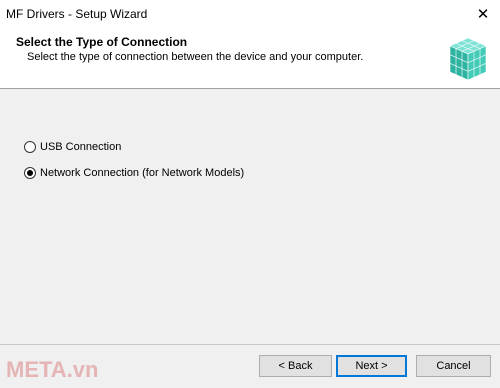 This screenshot has width=500, height=388. What do you see at coordinates (250, 14) in the screenshot?
I see `title-bar: MF Drivers - Setup Wizard ✕` at bounding box center [250, 14].